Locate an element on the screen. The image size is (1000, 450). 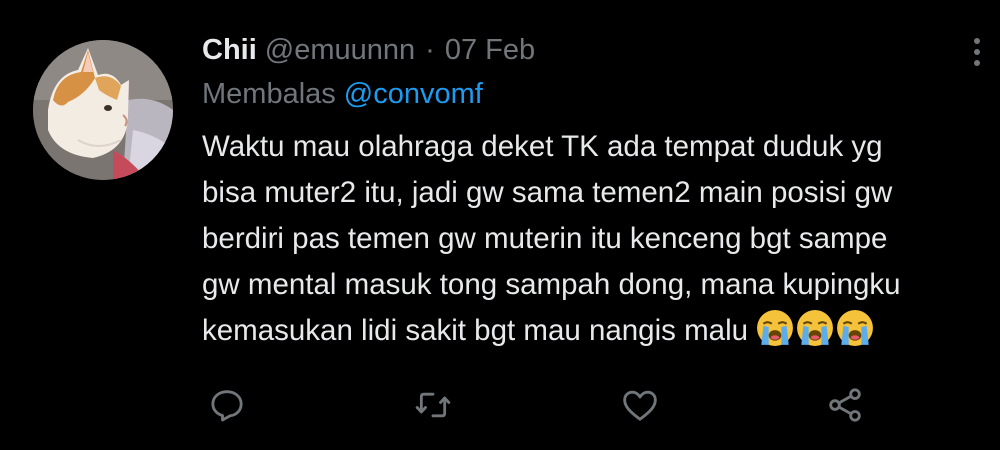
share-button is located at coordinates (845, 405).